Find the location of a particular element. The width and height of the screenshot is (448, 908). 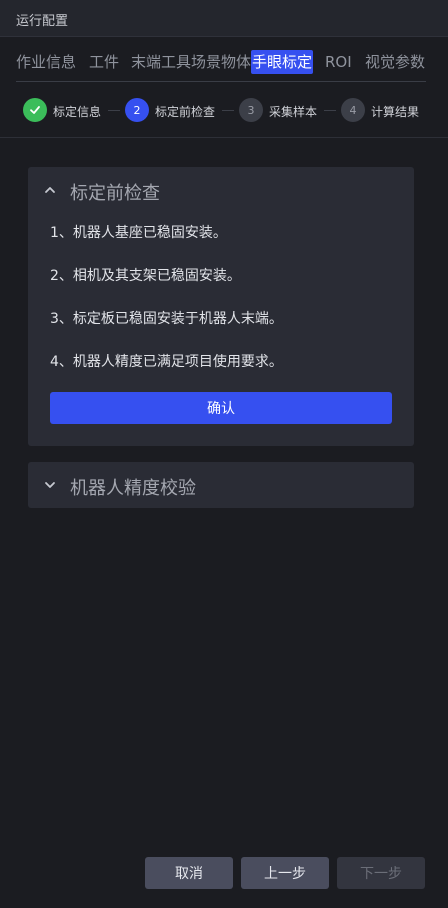

step-1-label: 标定信息 is located at coordinates (77, 112).